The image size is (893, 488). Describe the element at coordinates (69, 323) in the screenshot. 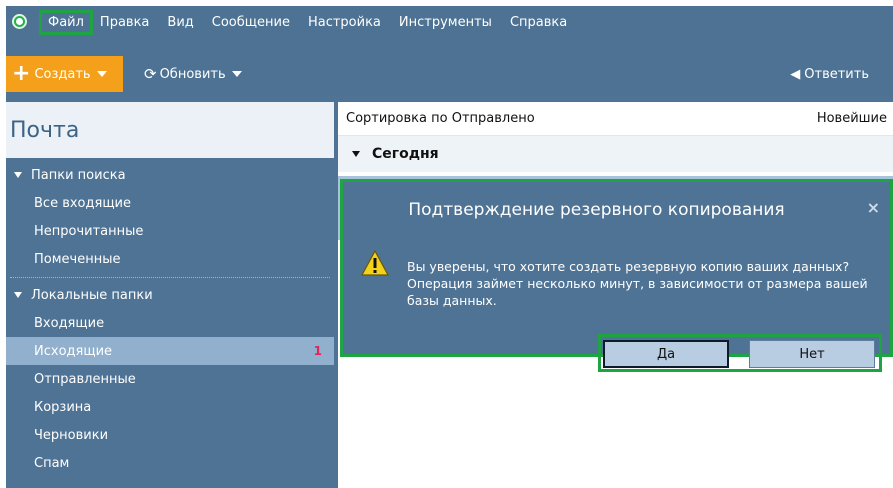

I see `sidebar-item-label: Входящие` at that location.